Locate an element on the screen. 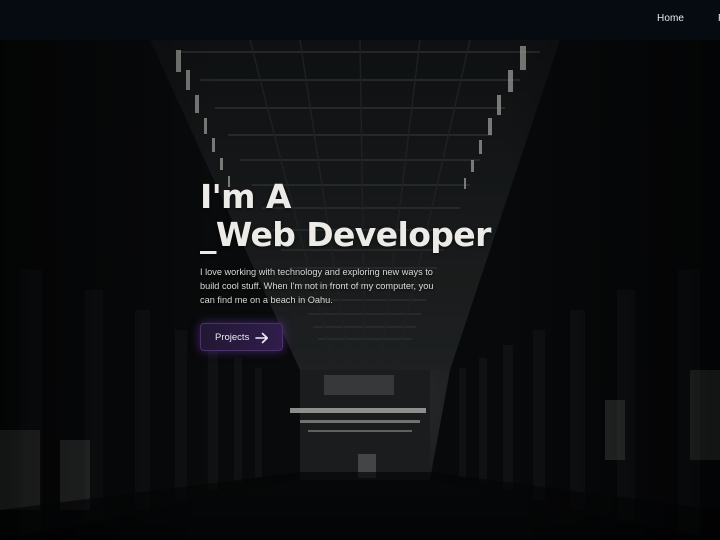 The image size is (720, 540). hero-heading: I'm A _Web Developer is located at coordinates (370, 216).